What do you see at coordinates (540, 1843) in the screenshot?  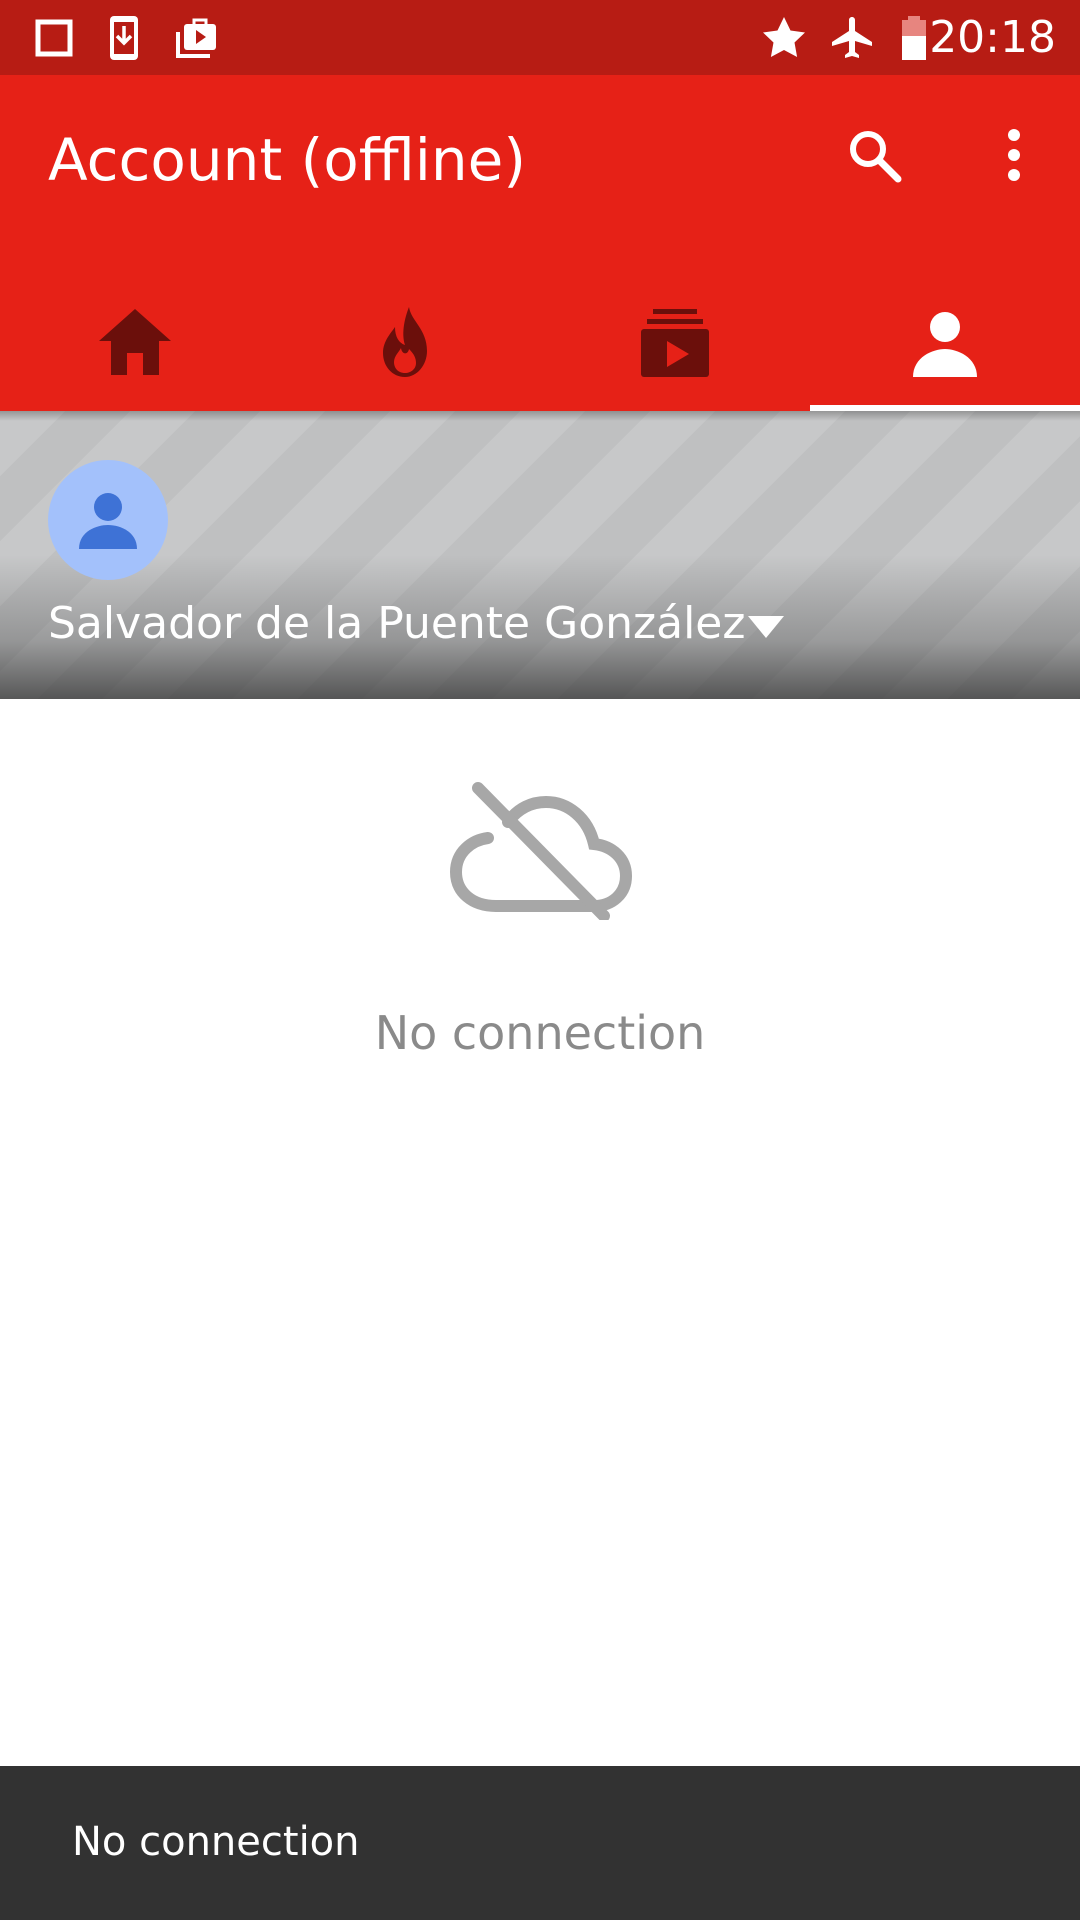 I see `snackbar: No connection` at bounding box center [540, 1843].